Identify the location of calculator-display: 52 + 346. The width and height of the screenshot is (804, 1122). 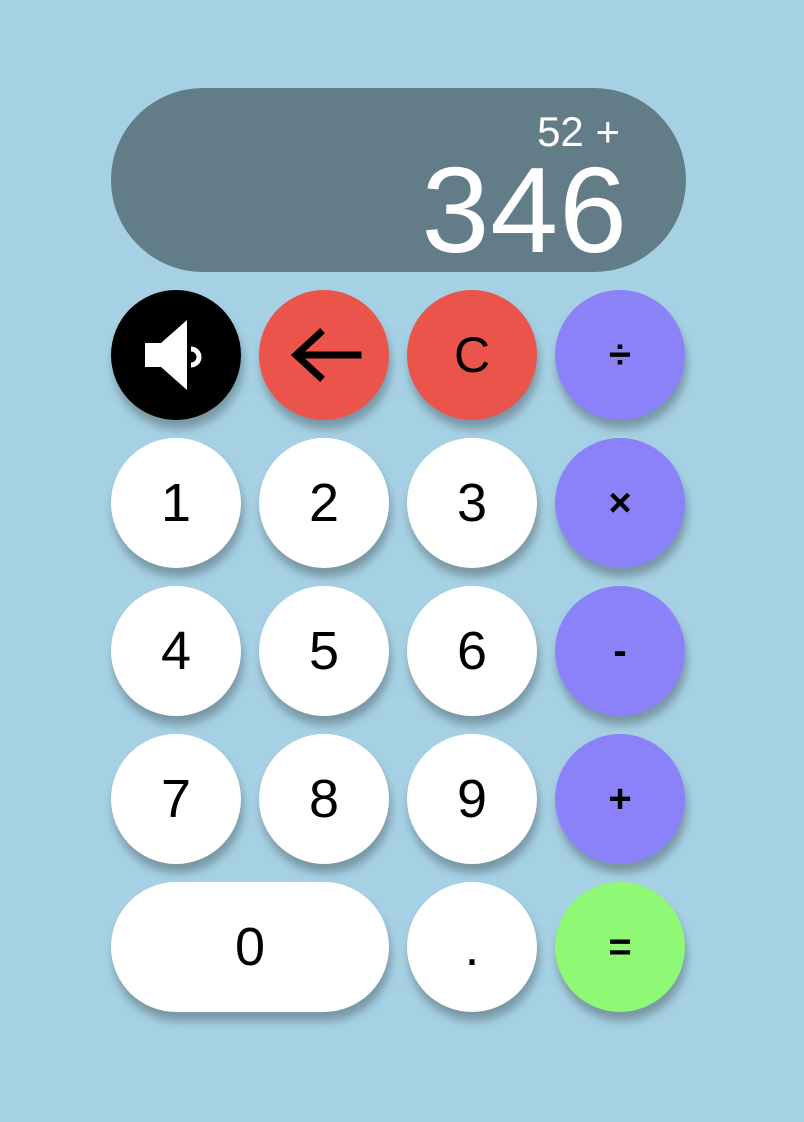
(398, 183).